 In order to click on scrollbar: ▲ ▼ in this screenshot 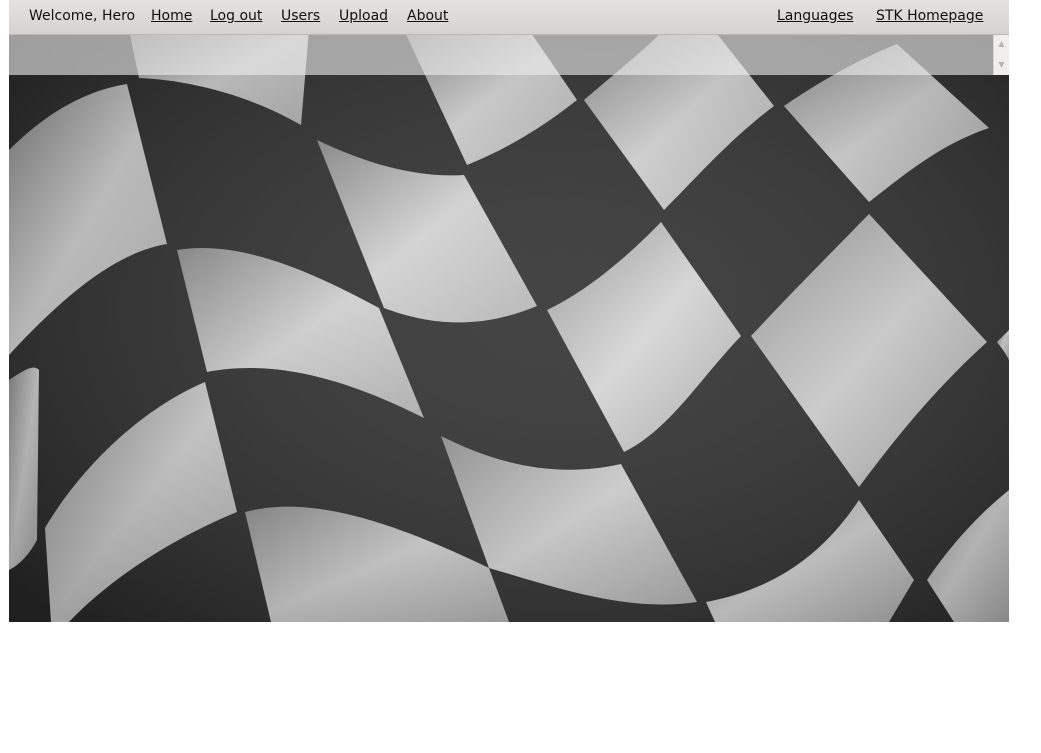, I will do `click(1001, 55)`.